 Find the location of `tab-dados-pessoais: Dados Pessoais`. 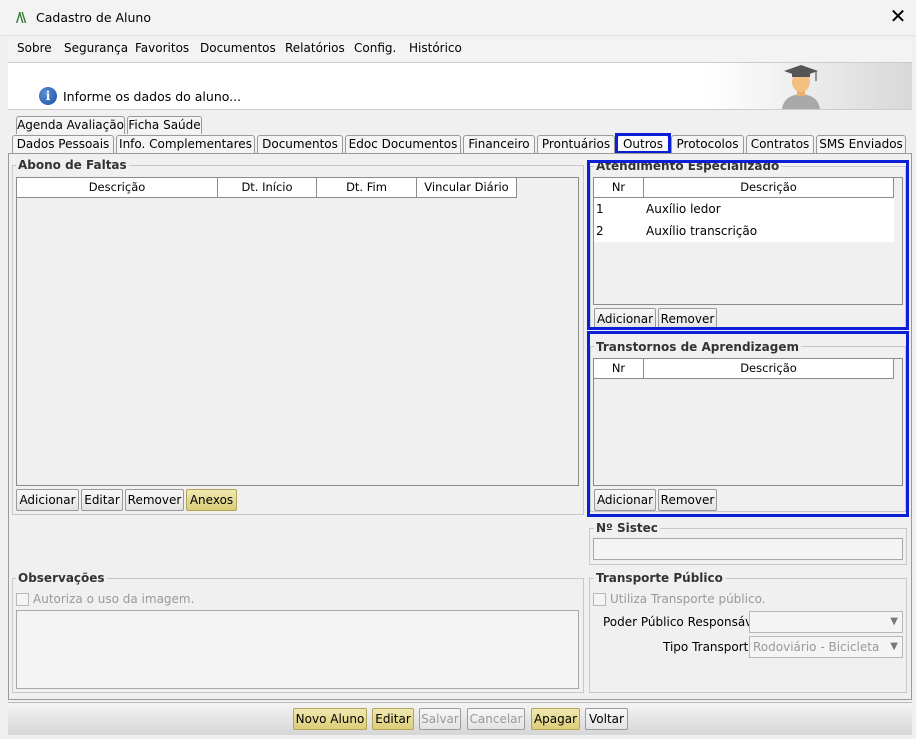

tab-dados-pessoais: Dados Pessoais is located at coordinates (63, 144).